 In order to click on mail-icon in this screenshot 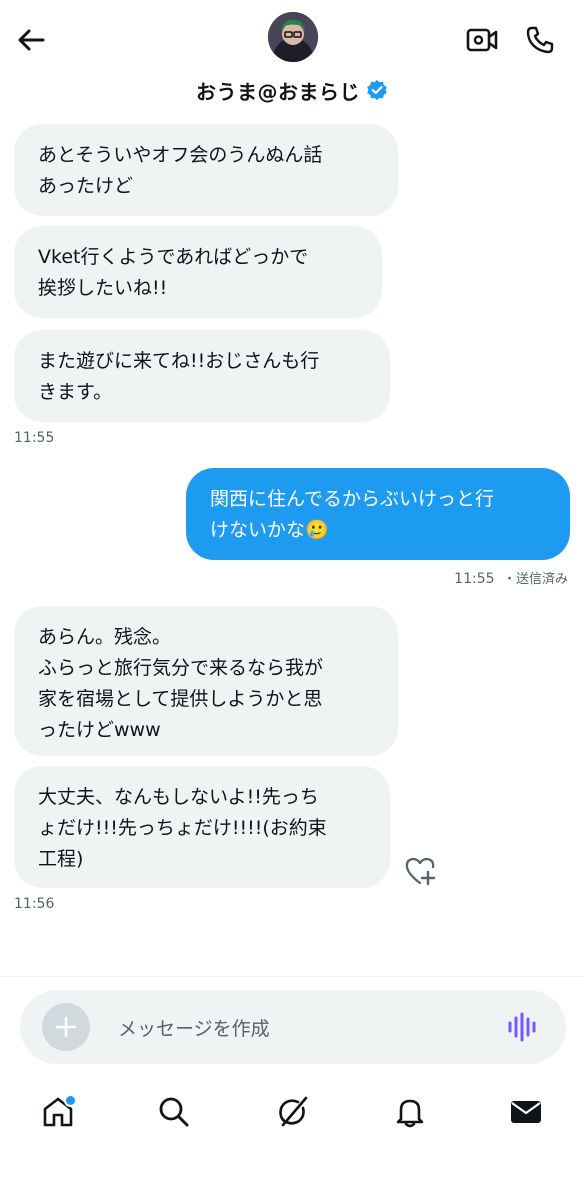, I will do `click(526, 1112)`.